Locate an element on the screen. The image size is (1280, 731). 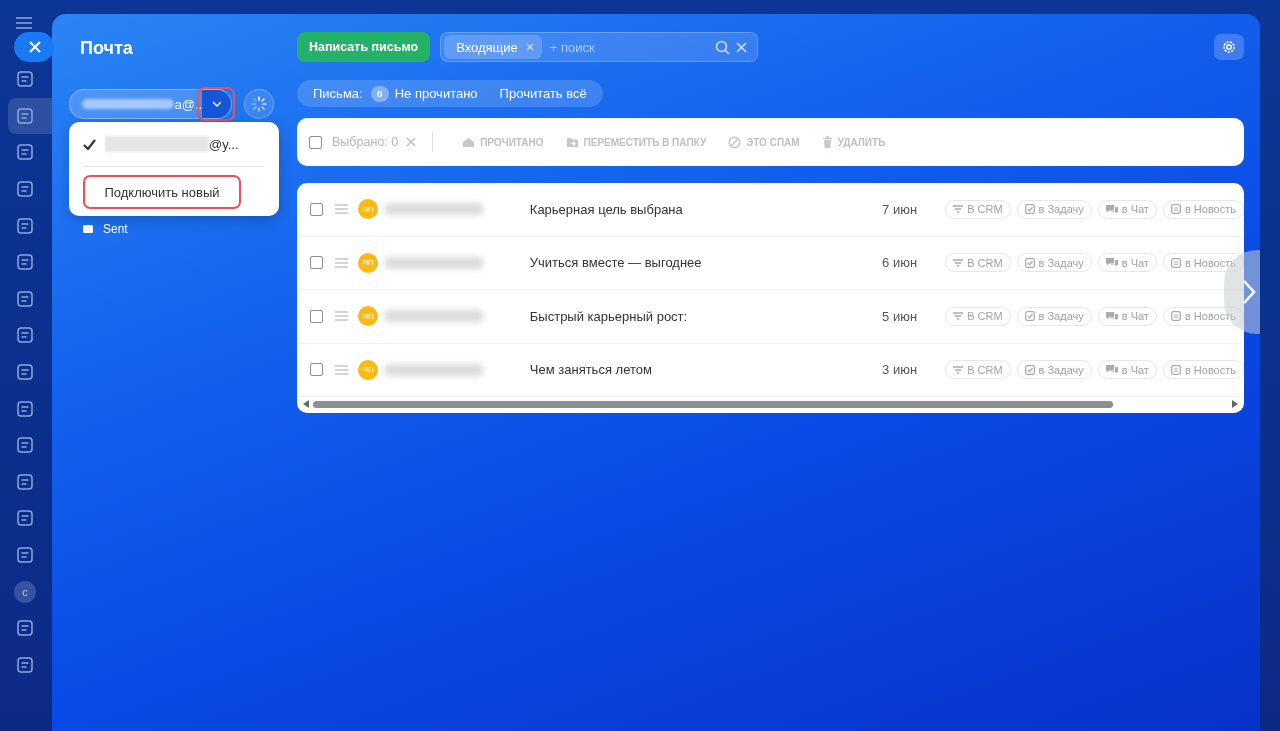
avatar: с is located at coordinates (25, 591).